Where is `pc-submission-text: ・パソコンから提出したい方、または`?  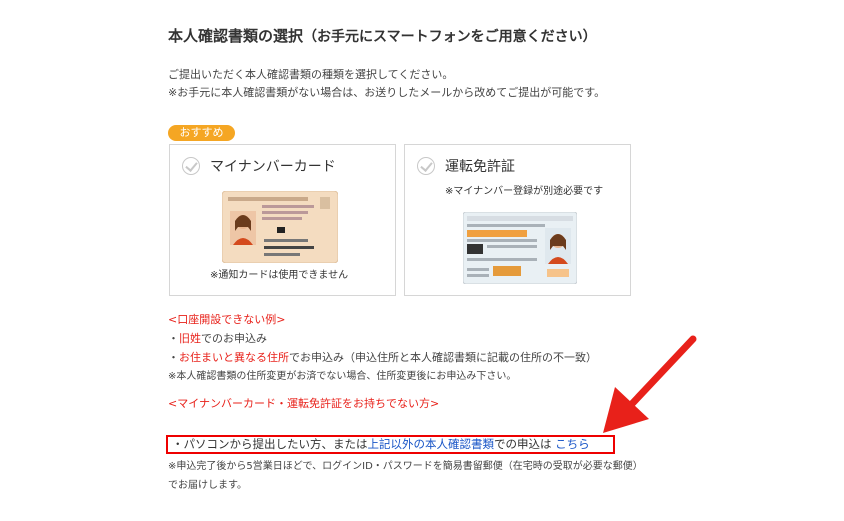 pc-submission-text: ・パソコンから提出したい方、または is located at coordinates (270, 444).